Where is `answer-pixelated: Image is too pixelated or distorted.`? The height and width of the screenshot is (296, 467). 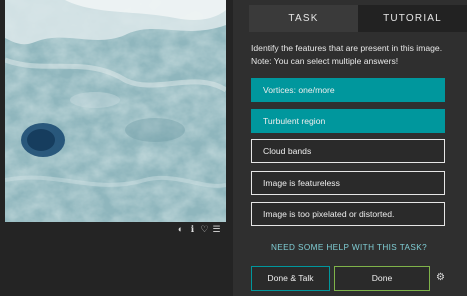 answer-pixelated: Image is too pixelated or distorted. is located at coordinates (348, 214).